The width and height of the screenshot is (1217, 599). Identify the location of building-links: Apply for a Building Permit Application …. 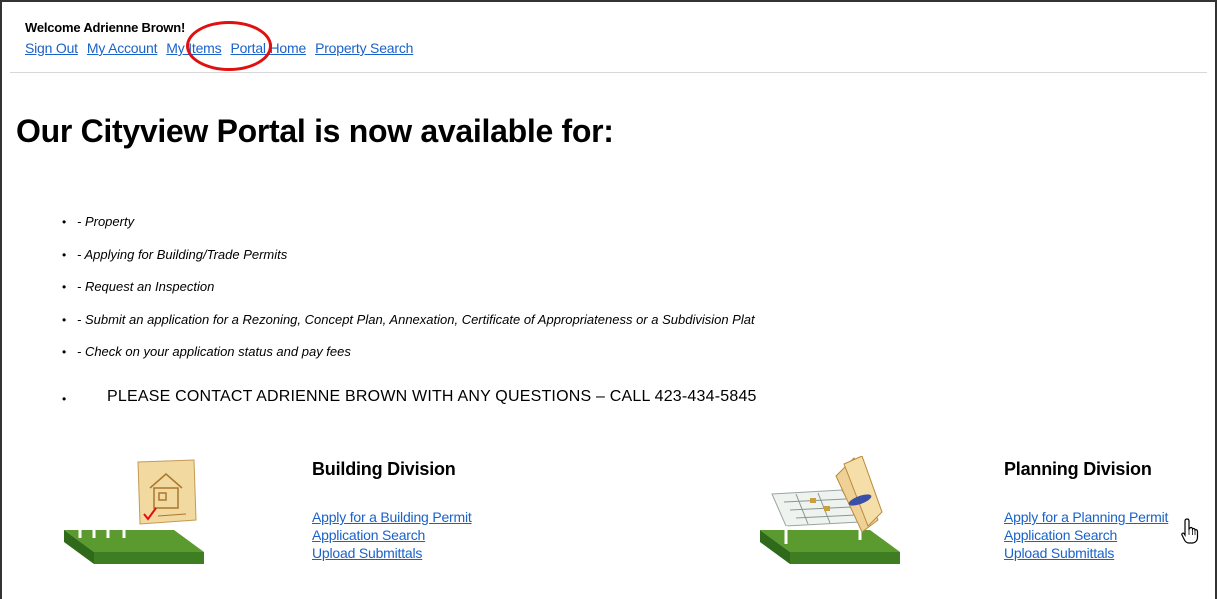
(392, 535).